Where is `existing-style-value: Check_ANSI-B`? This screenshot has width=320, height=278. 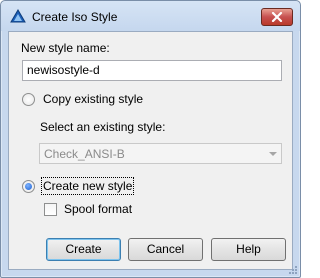
existing-style-value: Check_ANSI-B is located at coordinates (84, 154).